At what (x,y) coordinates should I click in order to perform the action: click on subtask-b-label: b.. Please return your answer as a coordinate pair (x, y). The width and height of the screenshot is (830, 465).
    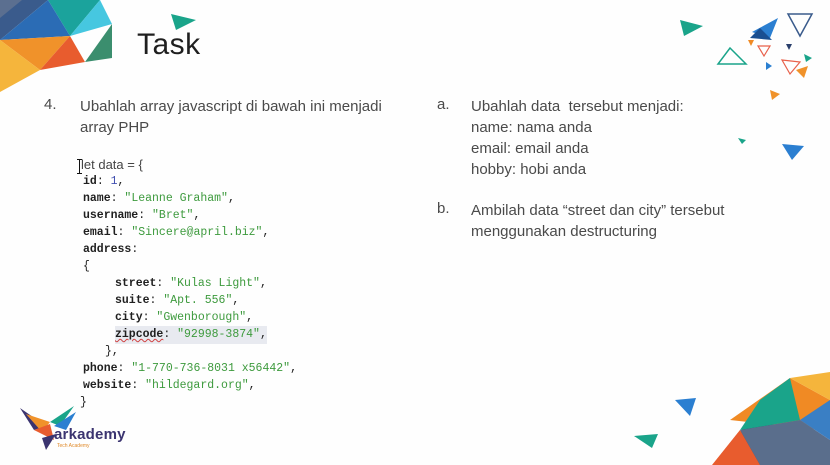
    Looking at the image, I should click on (443, 208).